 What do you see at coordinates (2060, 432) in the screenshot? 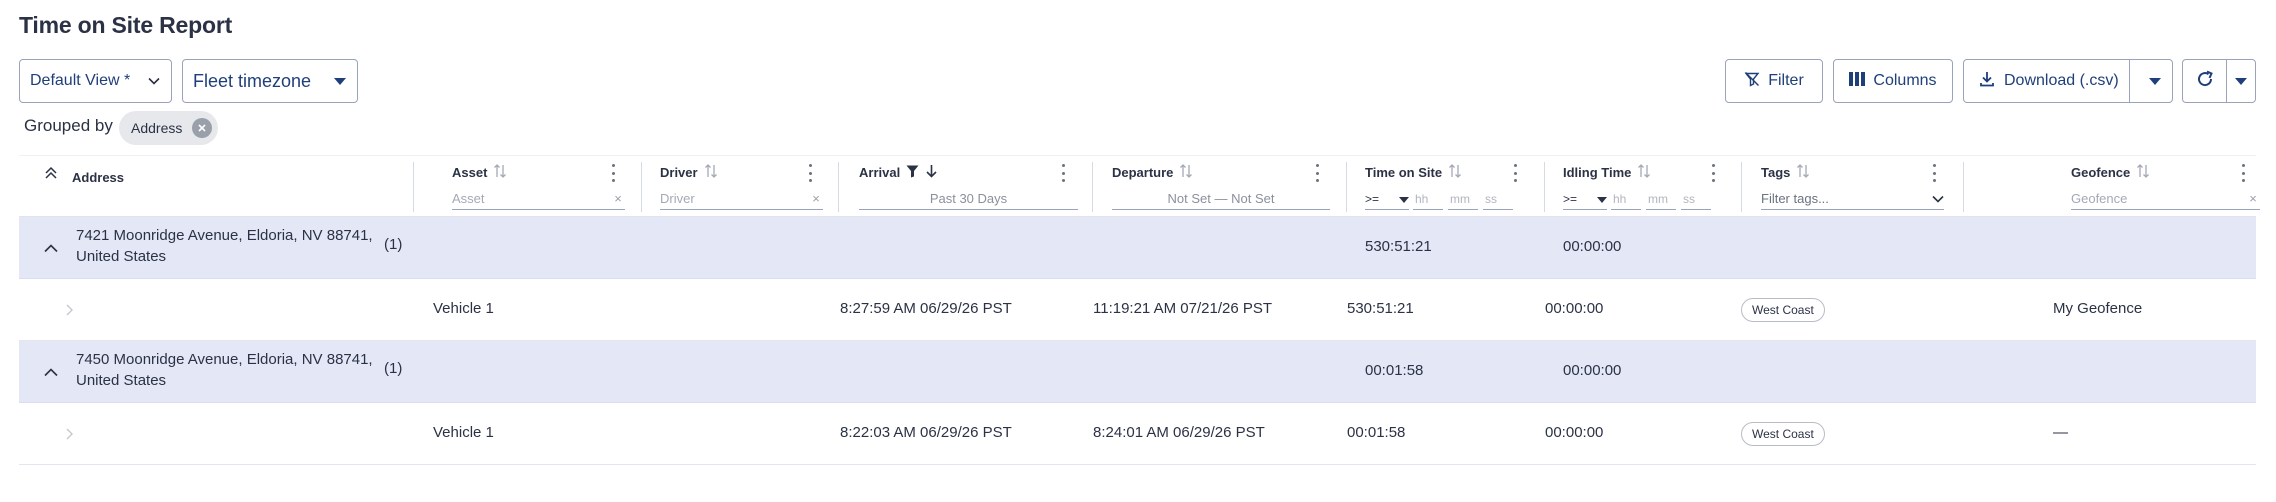
I see `cell-geofence: —` at bounding box center [2060, 432].